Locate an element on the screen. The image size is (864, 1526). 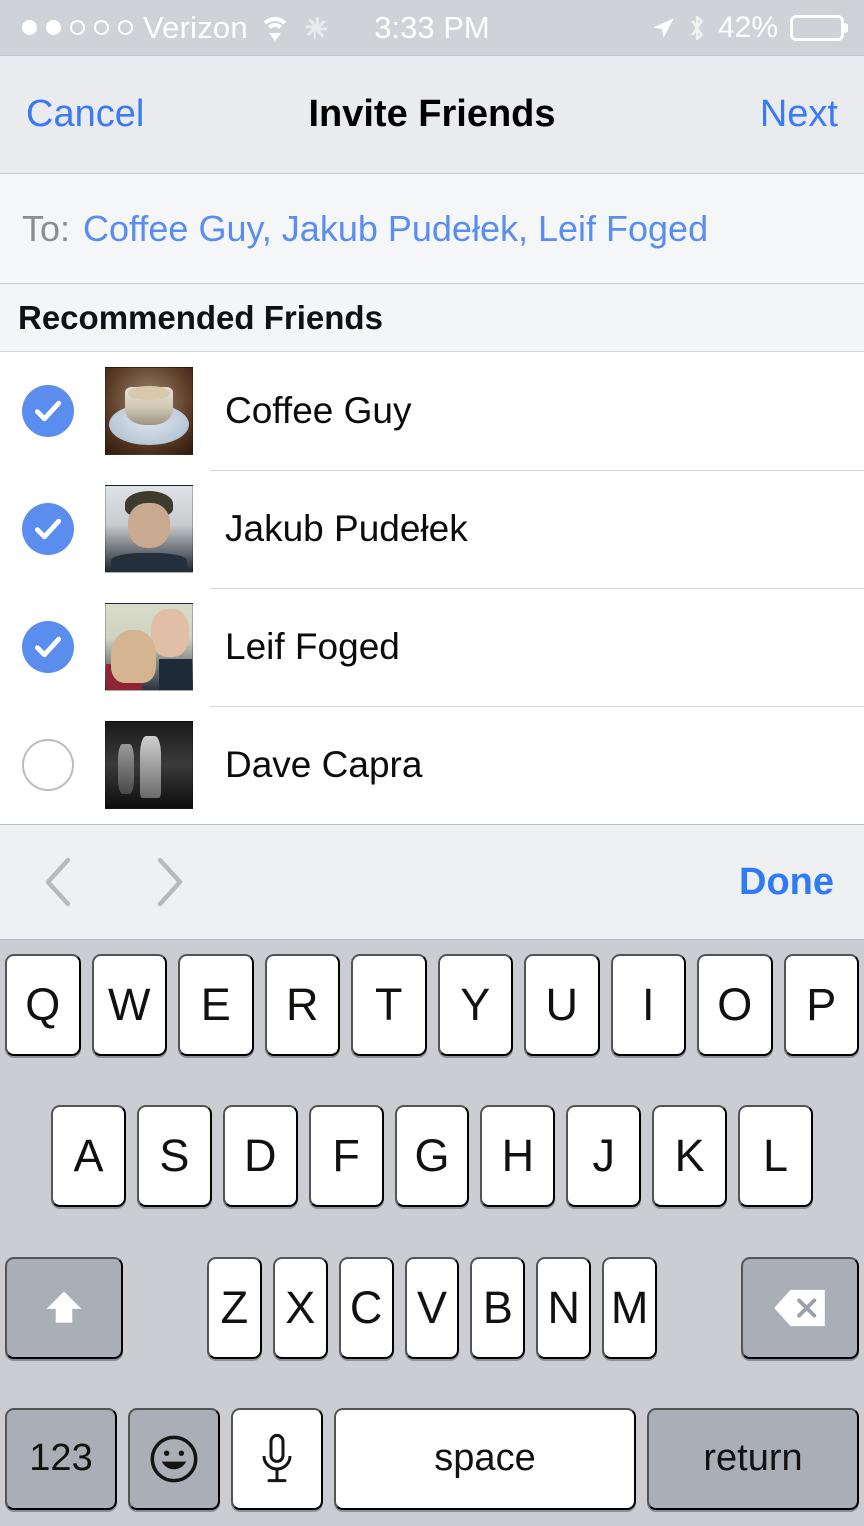
key-x: X is located at coordinates (300, 1307).